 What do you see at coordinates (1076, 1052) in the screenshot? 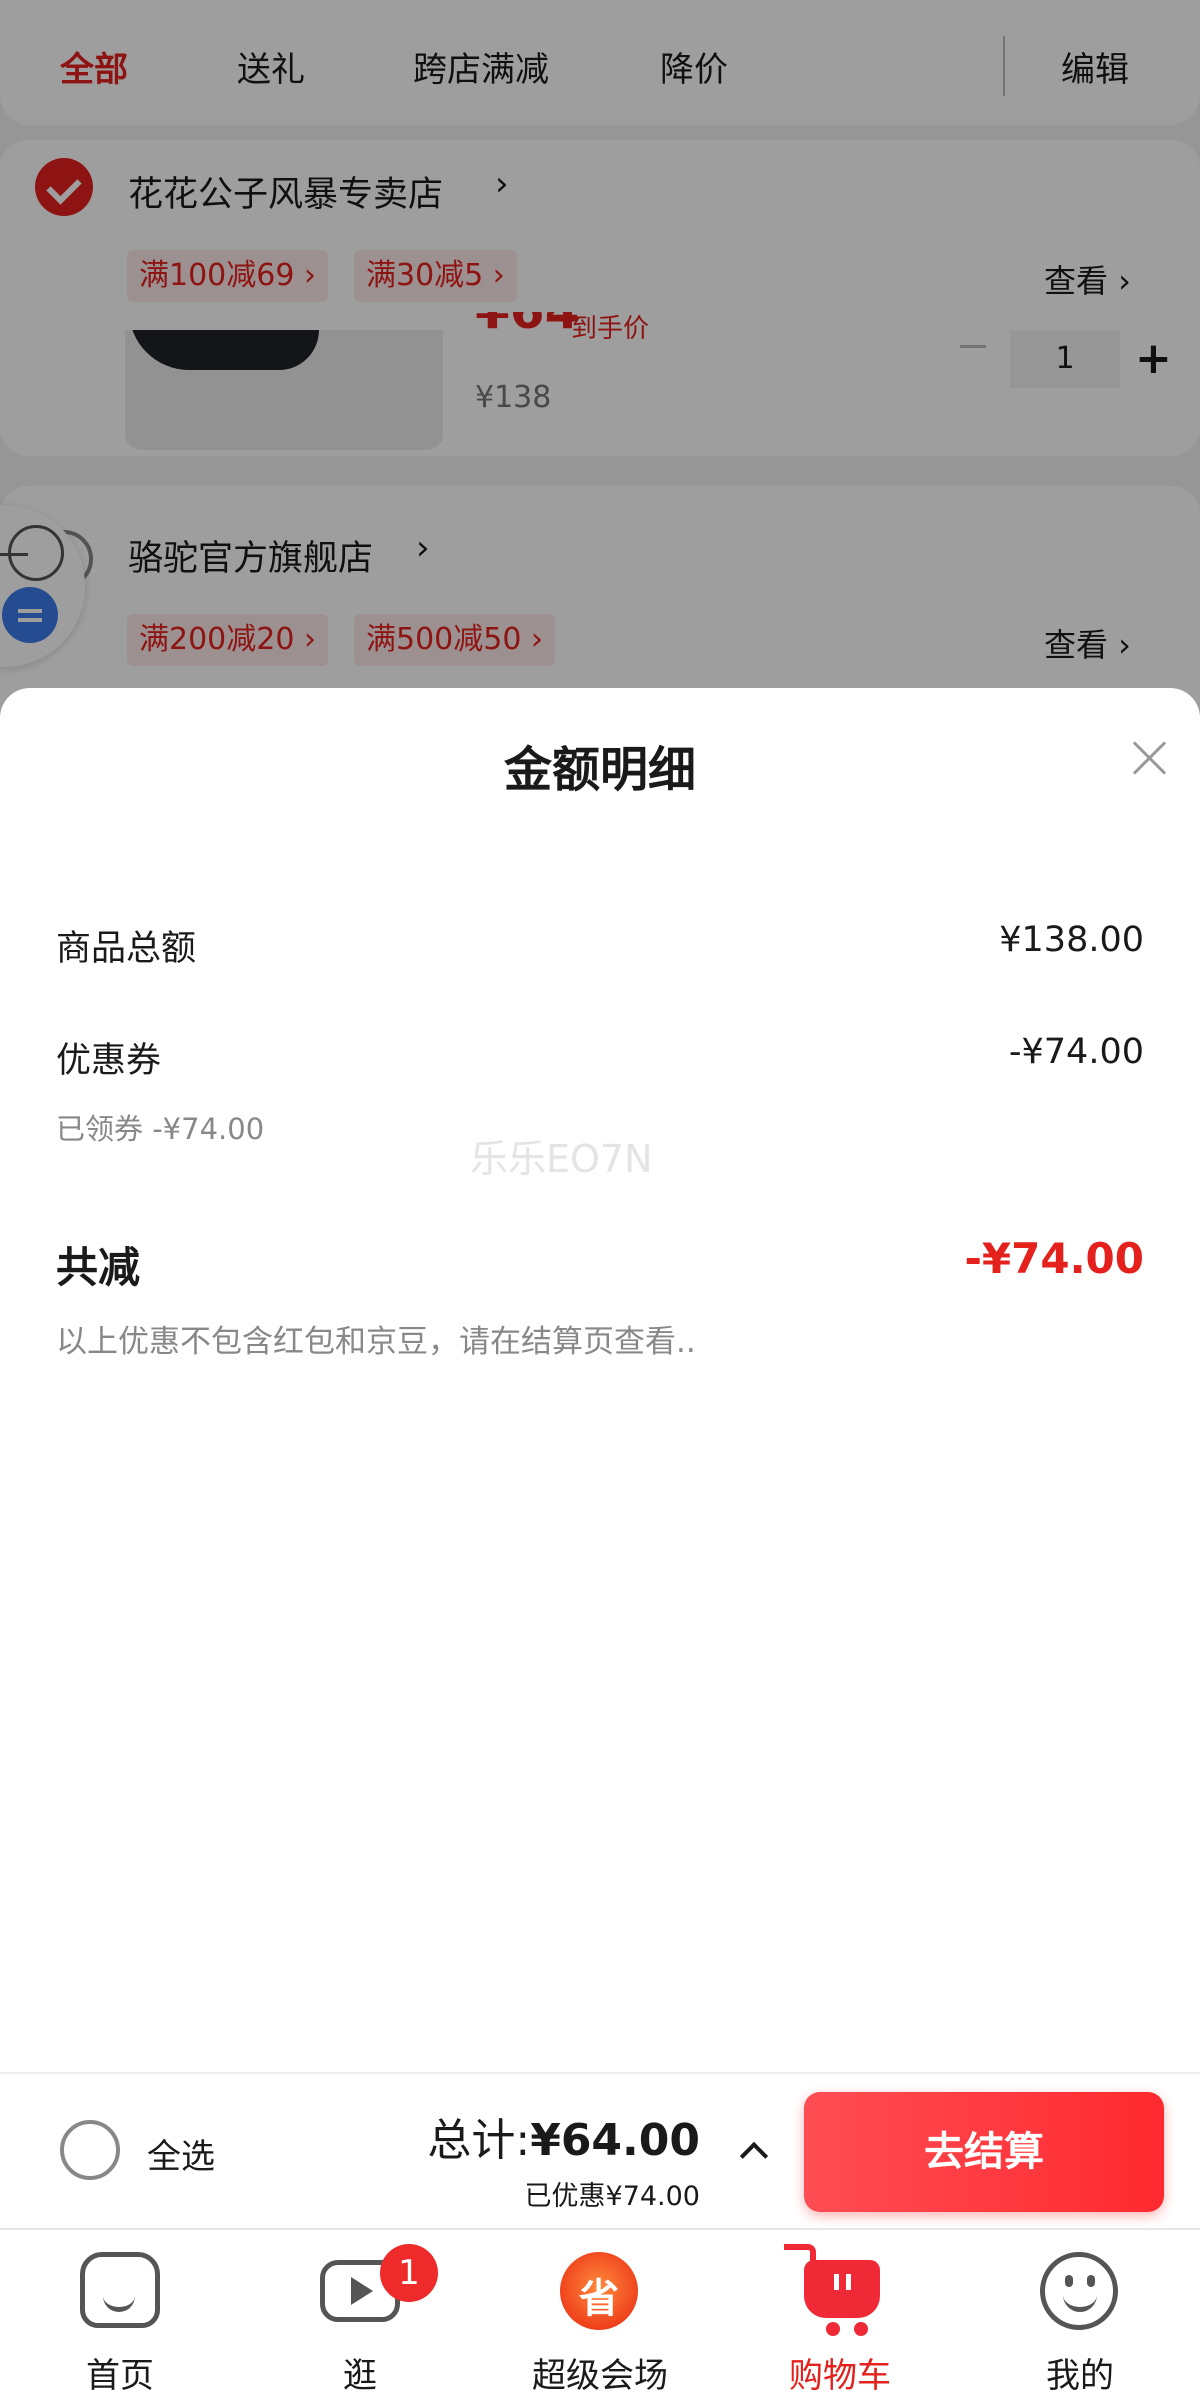
I see `coupon-value: -¥74.00` at bounding box center [1076, 1052].